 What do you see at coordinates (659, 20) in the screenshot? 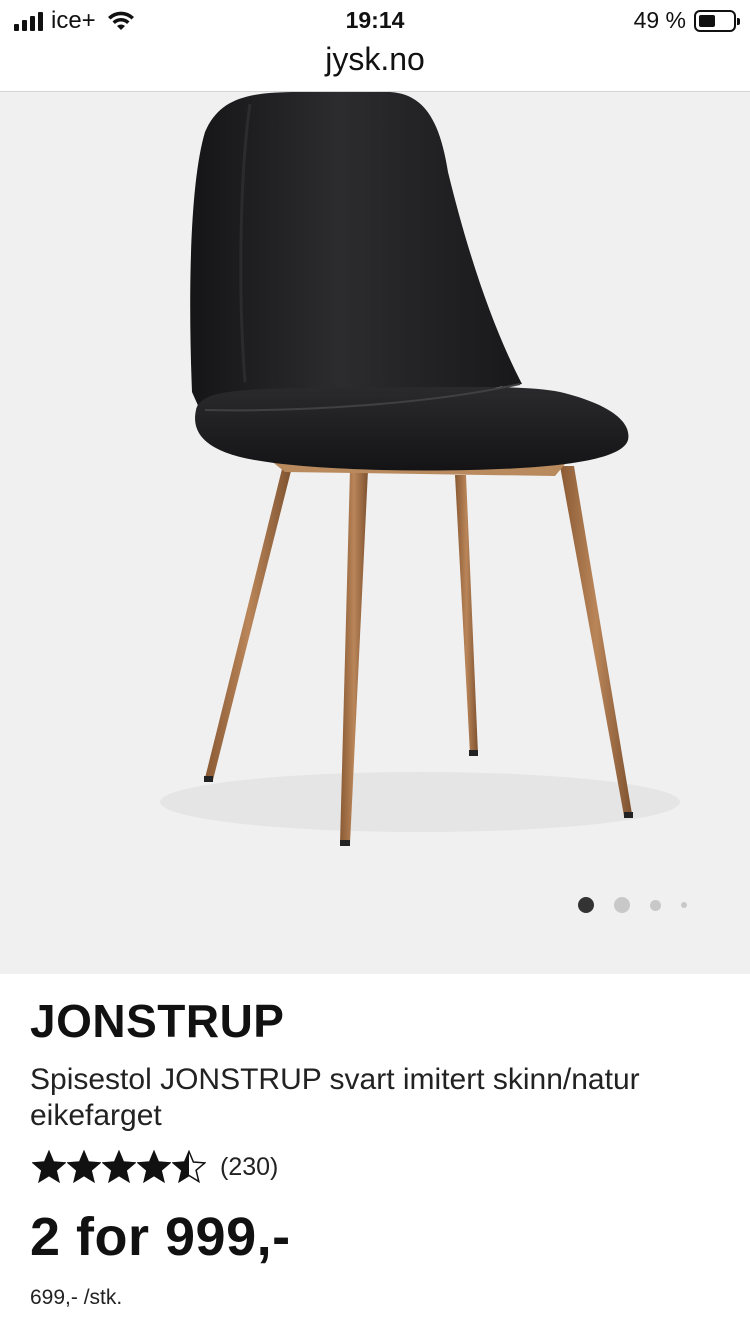
I see `battery-percent: 49 %` at bounding box center [659, 20].